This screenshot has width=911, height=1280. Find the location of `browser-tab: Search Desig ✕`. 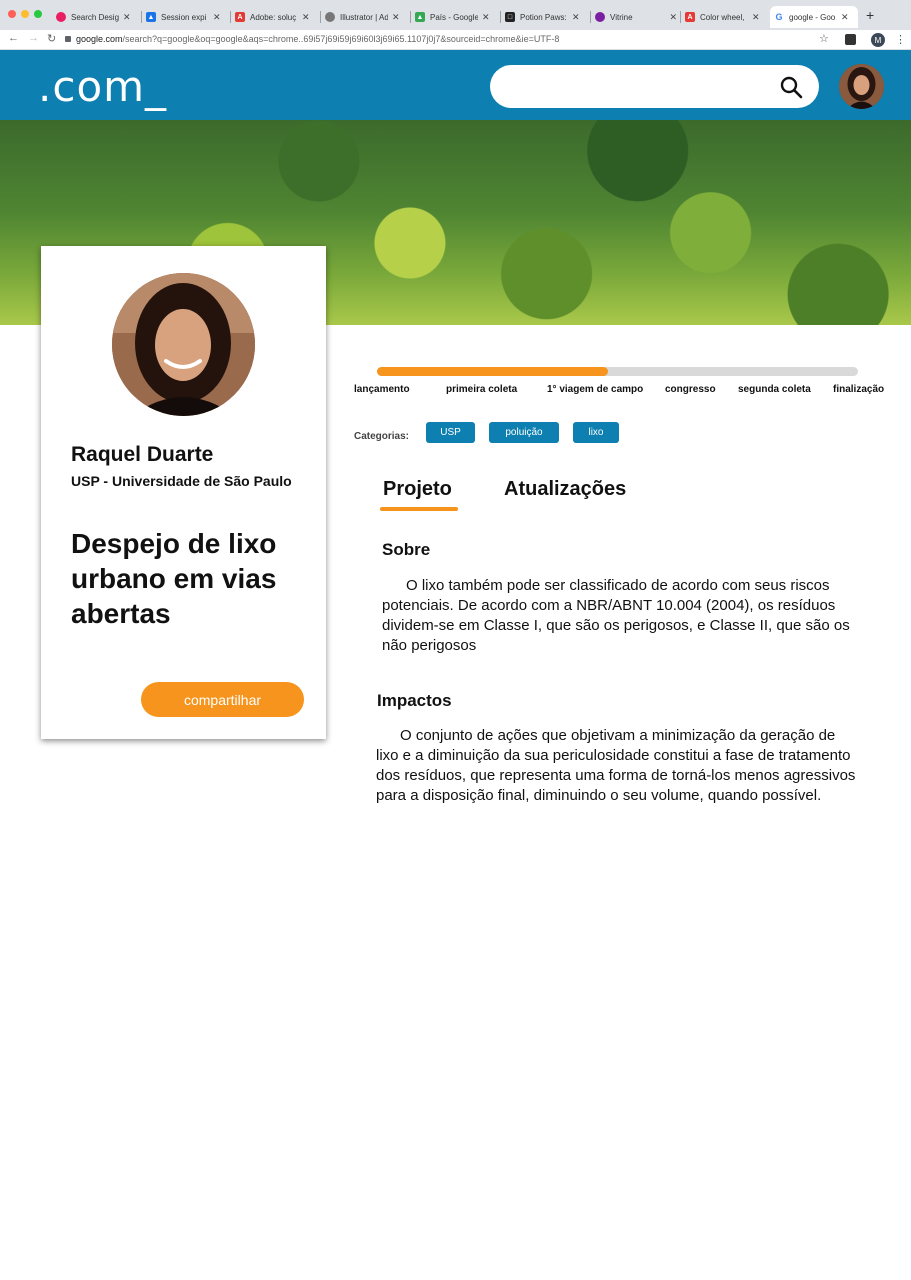

browser-tab: Search Desig ✕ is located at coordinates (95, 17).